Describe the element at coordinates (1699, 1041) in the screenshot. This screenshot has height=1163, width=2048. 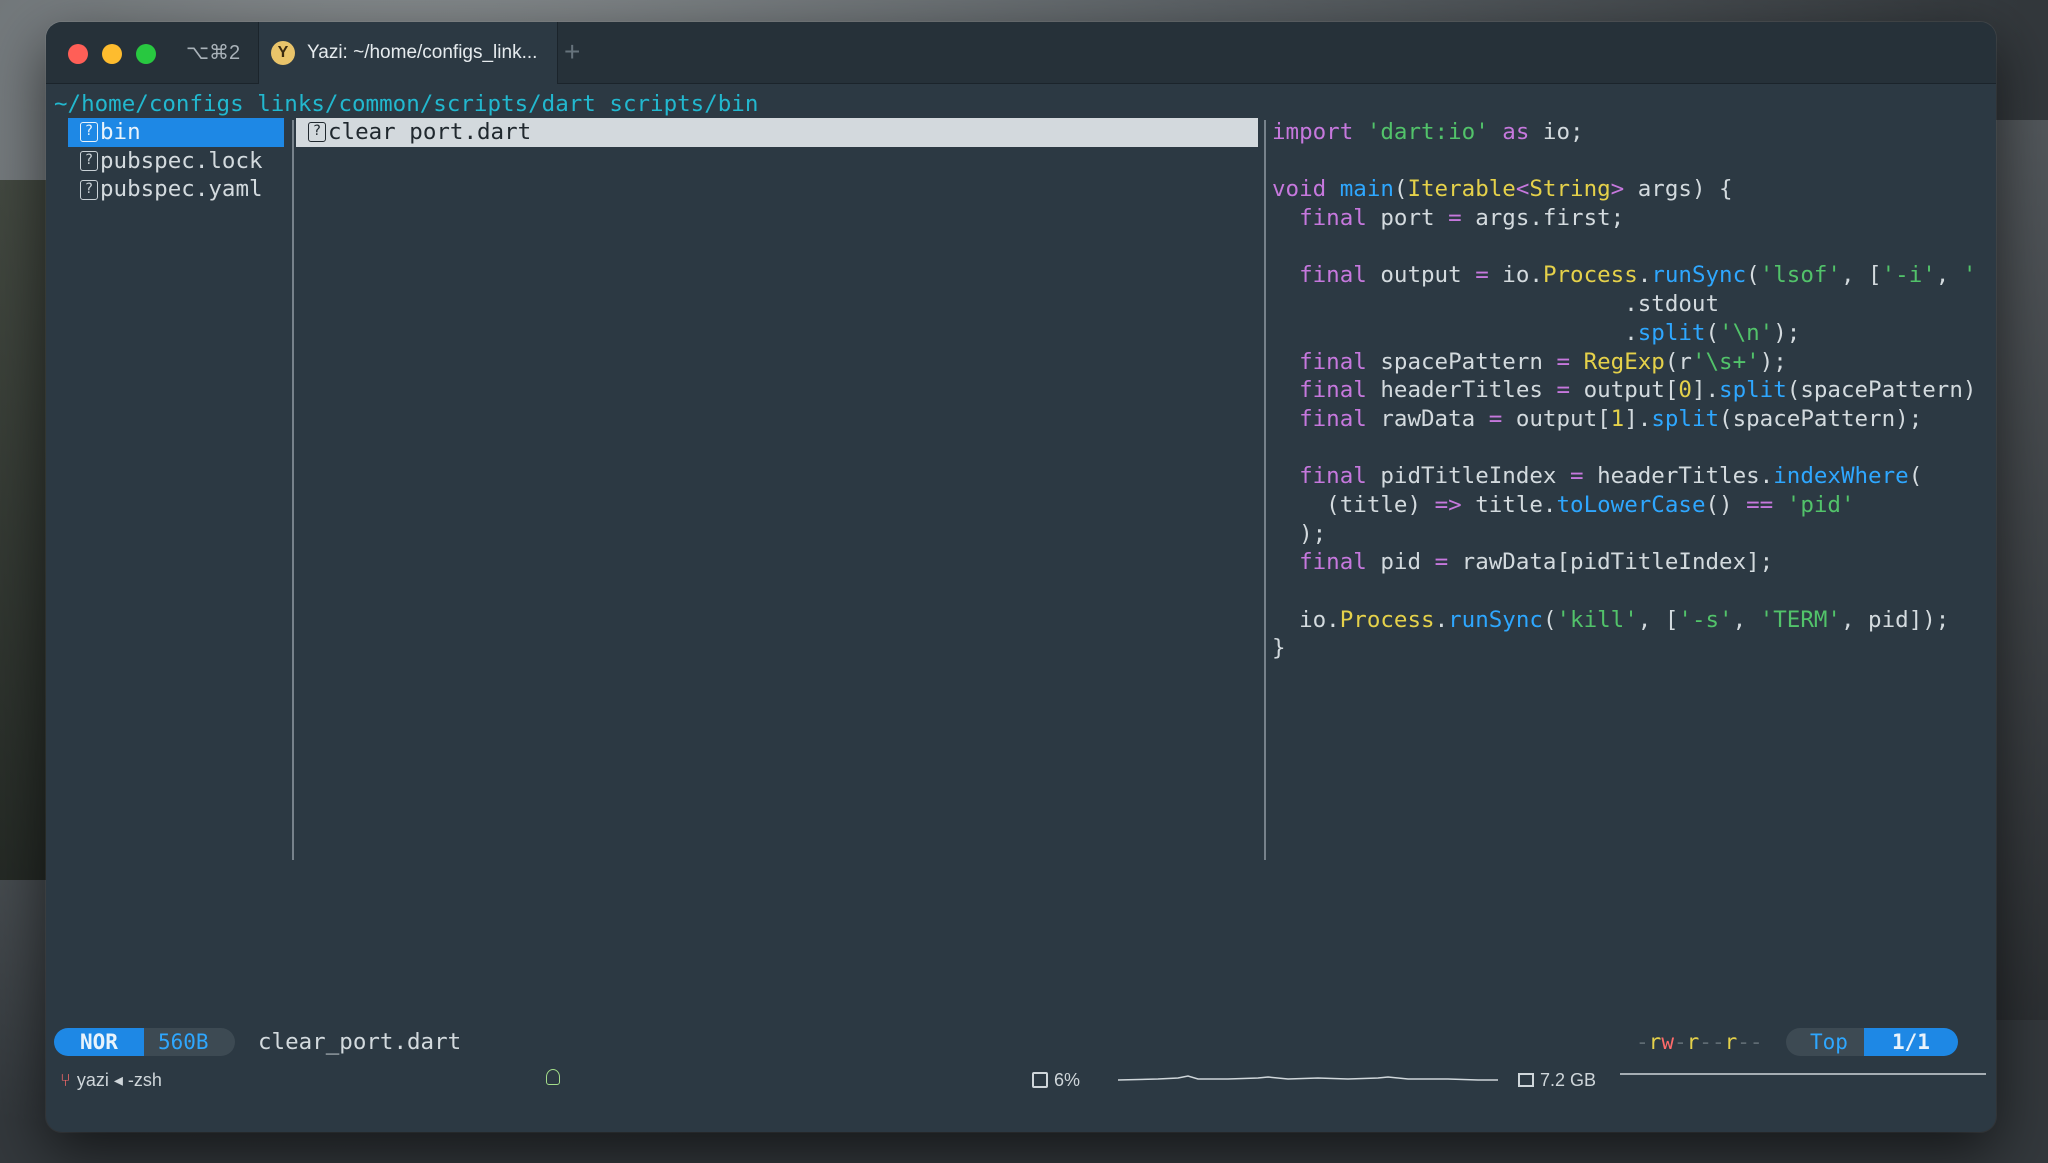
I see `file-permissions: -rw-r--r--` at that location.